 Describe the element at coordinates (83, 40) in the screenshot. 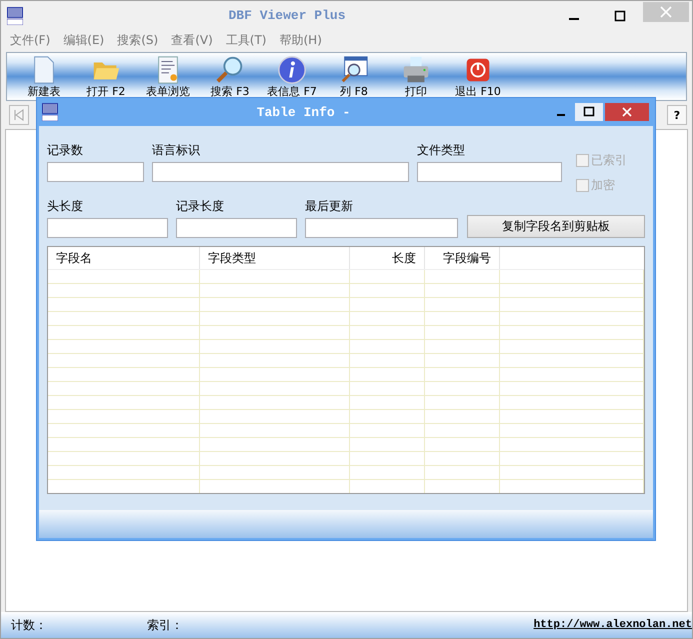

I see `menu-item: 编辑(E)` at that location.